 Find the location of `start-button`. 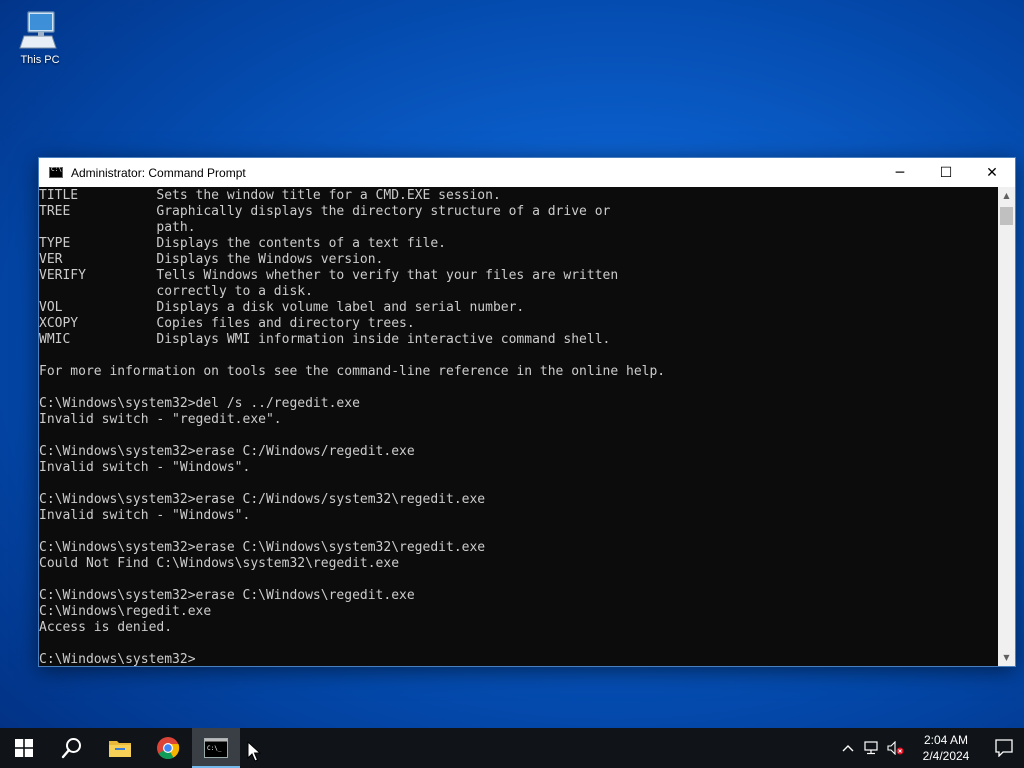

start-button is located at coordinates (24, 748).